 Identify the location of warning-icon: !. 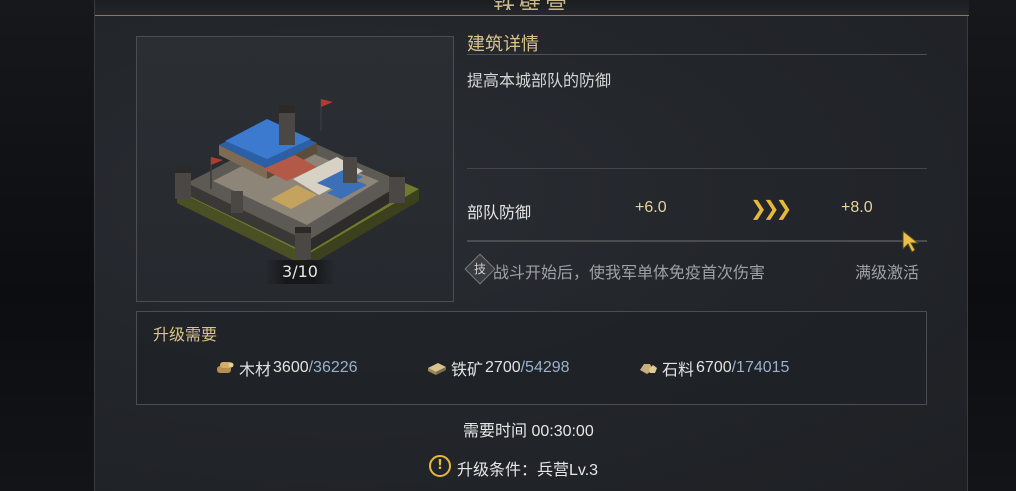
(440, 466).